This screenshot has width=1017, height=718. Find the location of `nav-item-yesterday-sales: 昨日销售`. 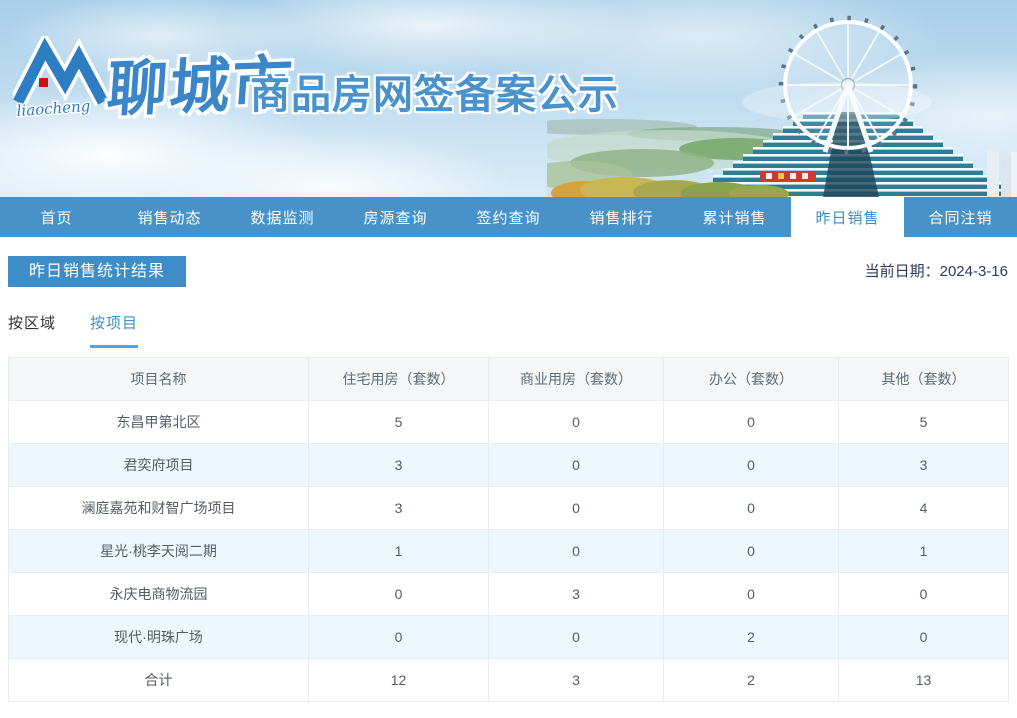

nav-item-yesterday-sales: 昨日销售 is located at coordinates (847, 217).